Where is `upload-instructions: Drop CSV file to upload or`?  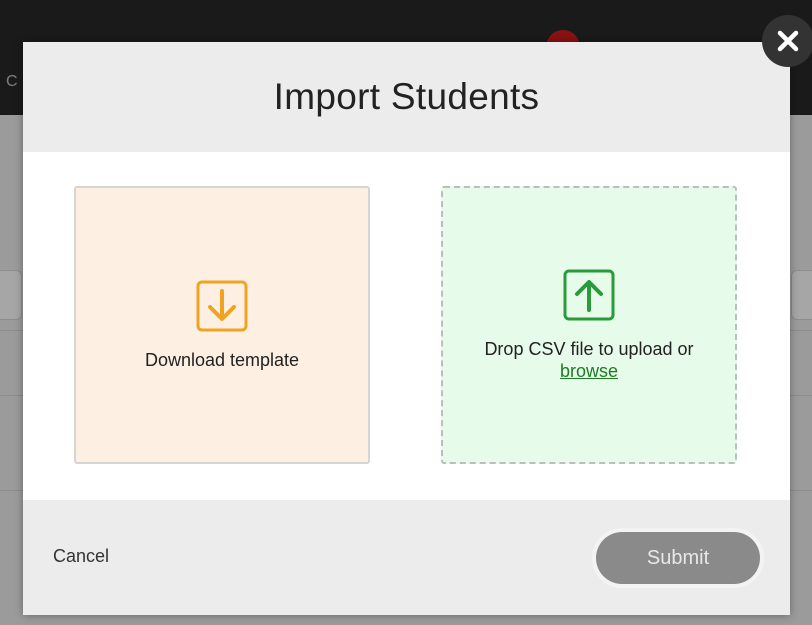
upload-instructions: Drop CSV file to upload or is located at coordinates (589, 349).